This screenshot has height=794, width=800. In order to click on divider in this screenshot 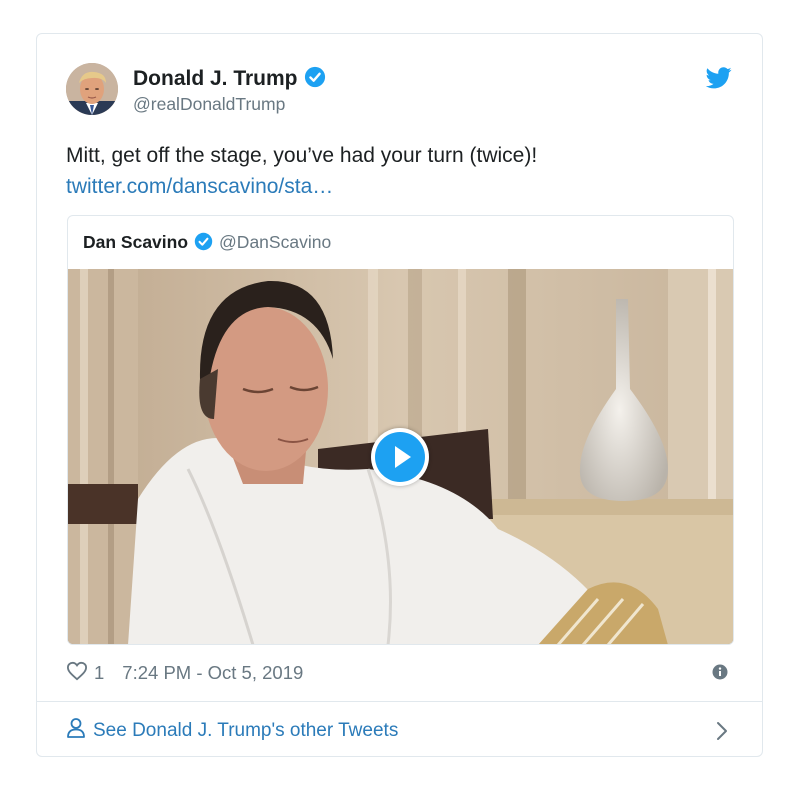, I will do `click(399, 701)`.